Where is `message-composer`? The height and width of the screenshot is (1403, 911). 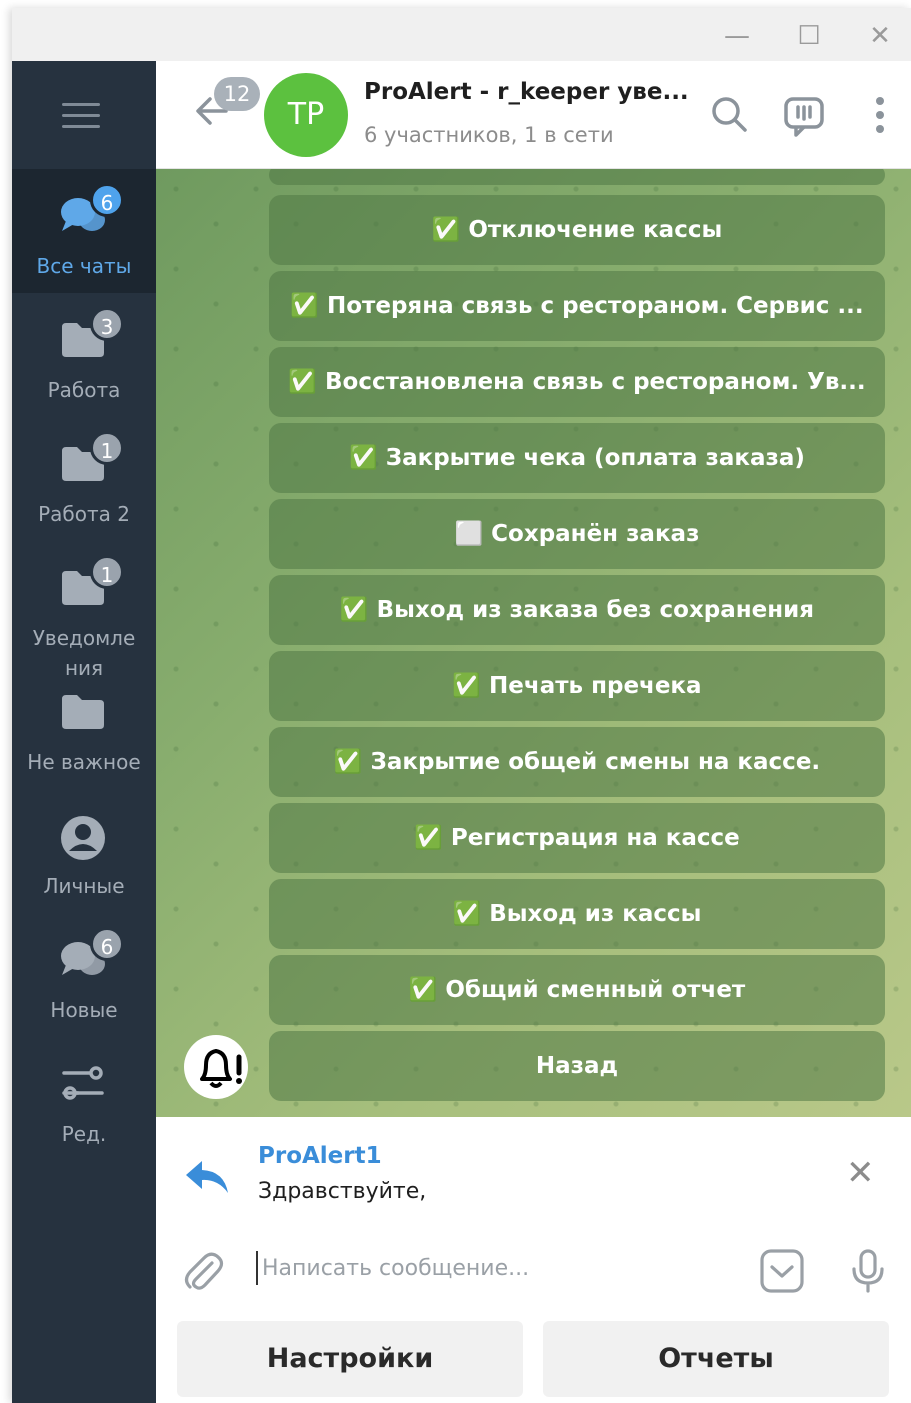
message-composer is located at coordinates (533, 1271).